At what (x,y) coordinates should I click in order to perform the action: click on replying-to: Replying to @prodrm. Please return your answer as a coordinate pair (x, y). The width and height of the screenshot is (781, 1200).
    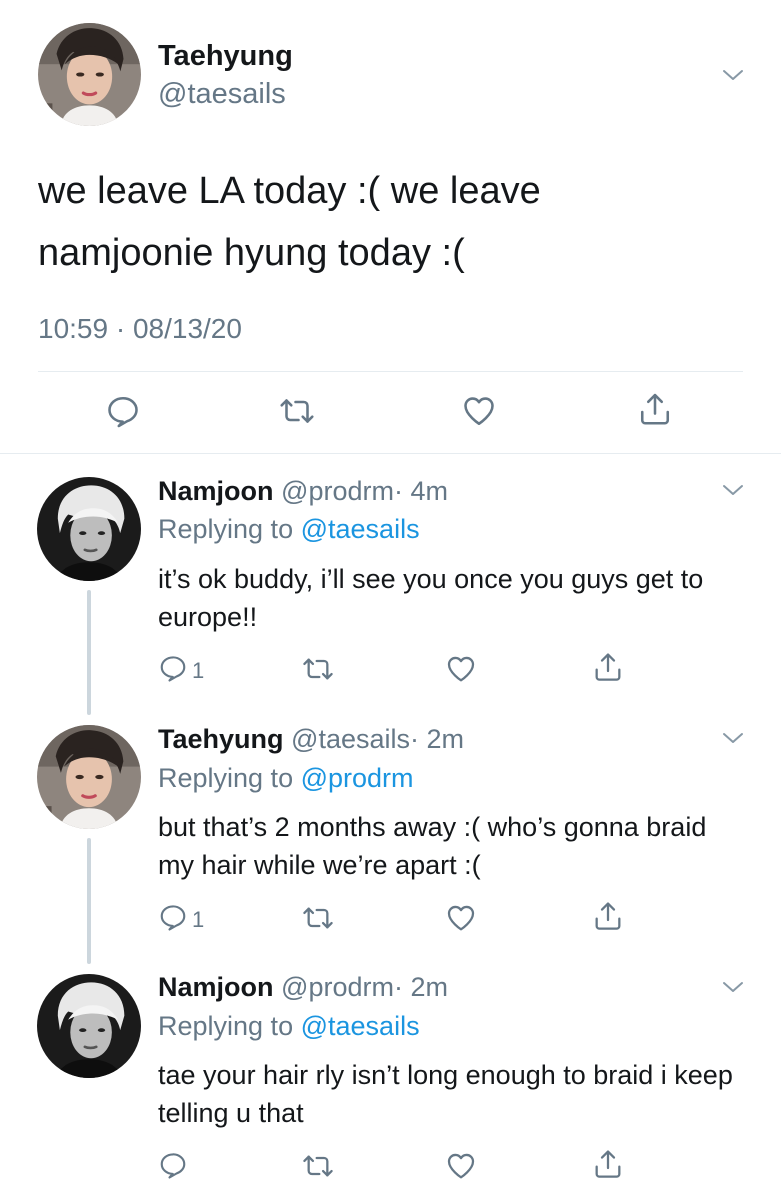
    Looking at the image, I should click on (286, 778).